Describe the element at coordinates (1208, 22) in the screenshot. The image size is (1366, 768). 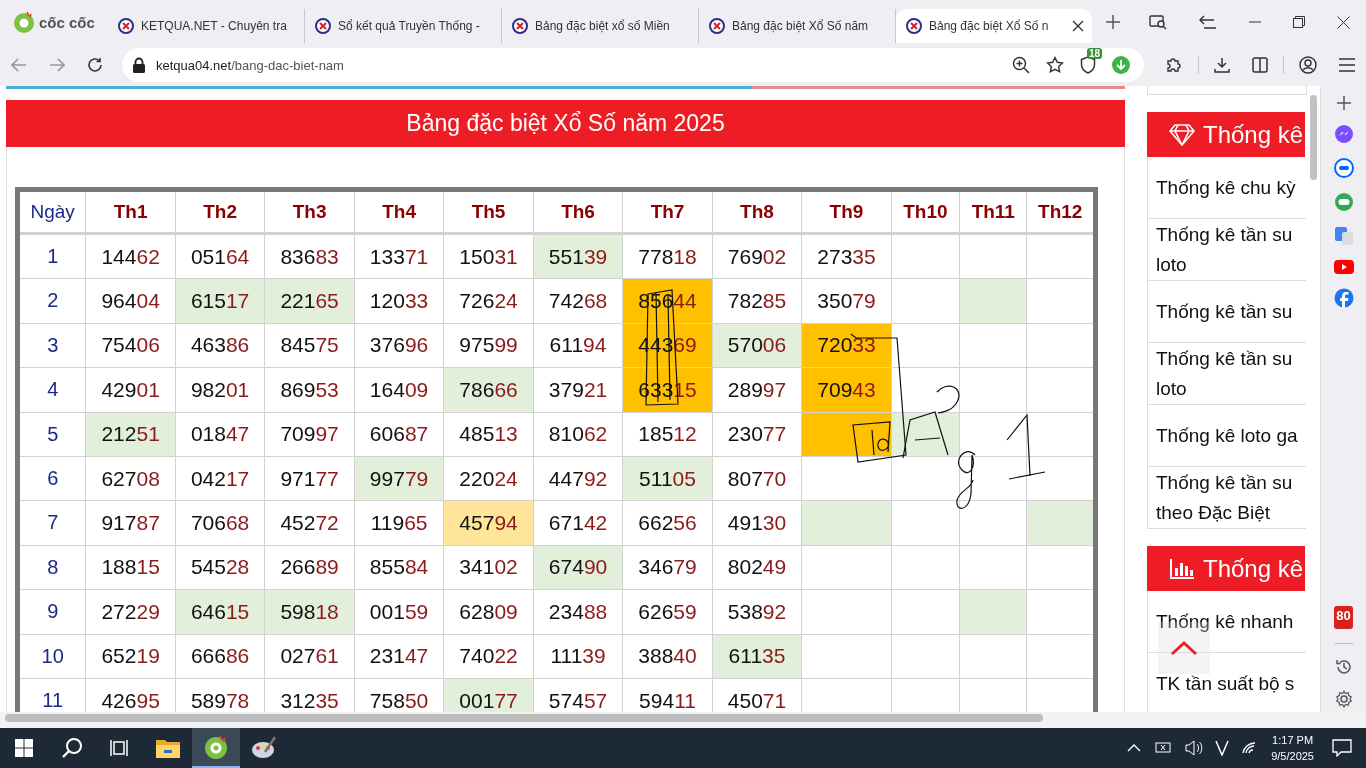
I see `tab-list-icon` at that location.